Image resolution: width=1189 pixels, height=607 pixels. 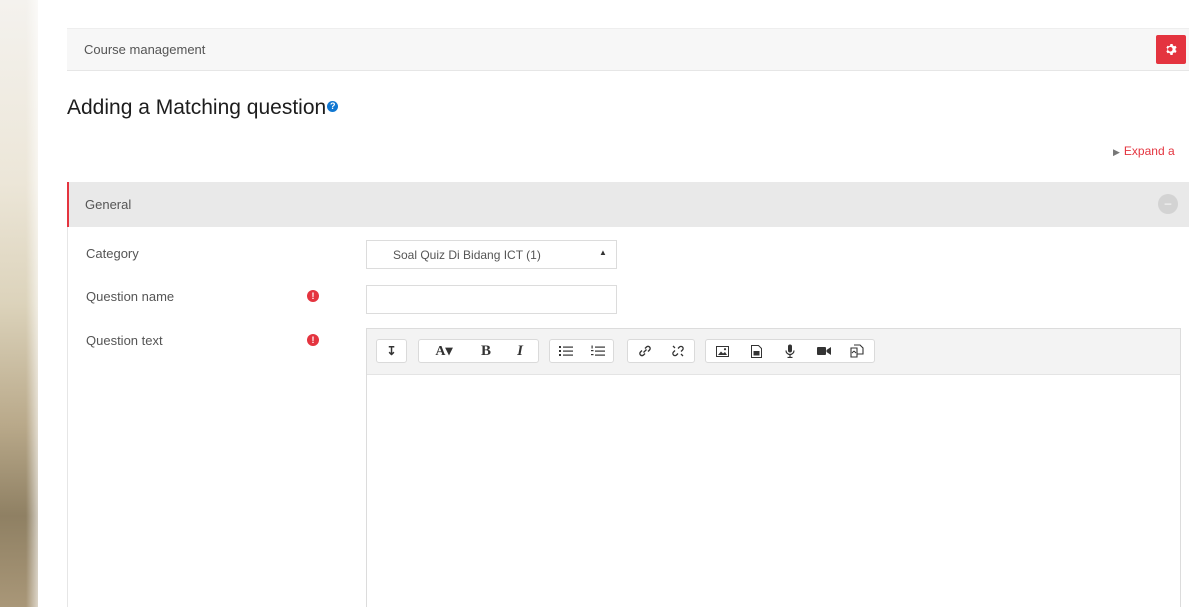 I want to click on italic-button: I, so click(x=520, y=351).